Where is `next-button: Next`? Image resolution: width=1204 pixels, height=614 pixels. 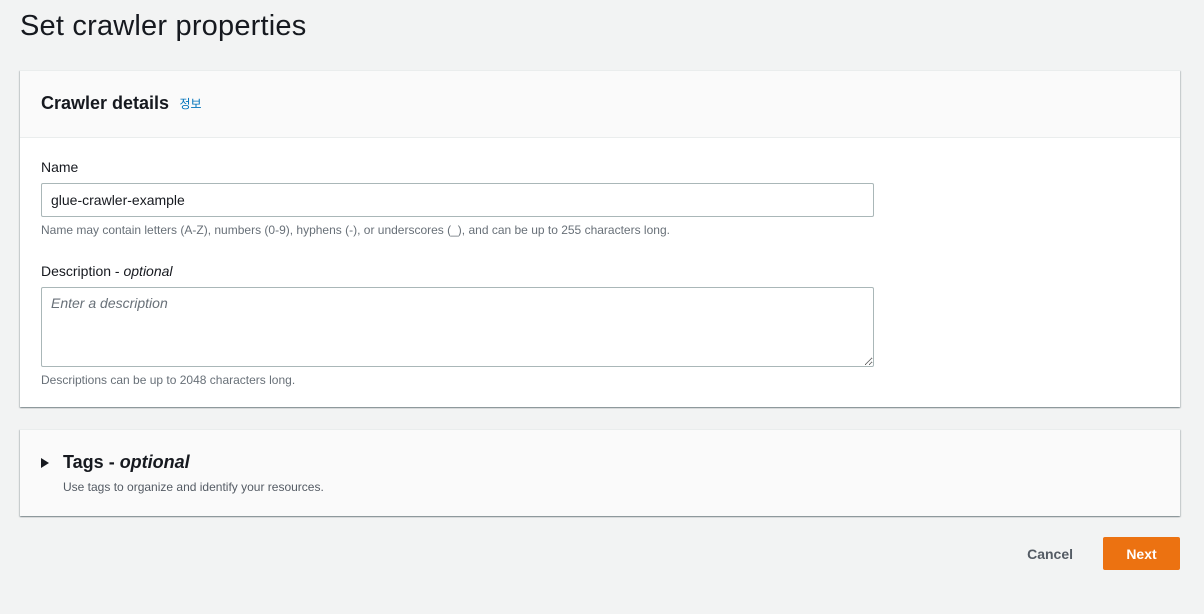
next-button: Next is located at coordinates (1141, 553).